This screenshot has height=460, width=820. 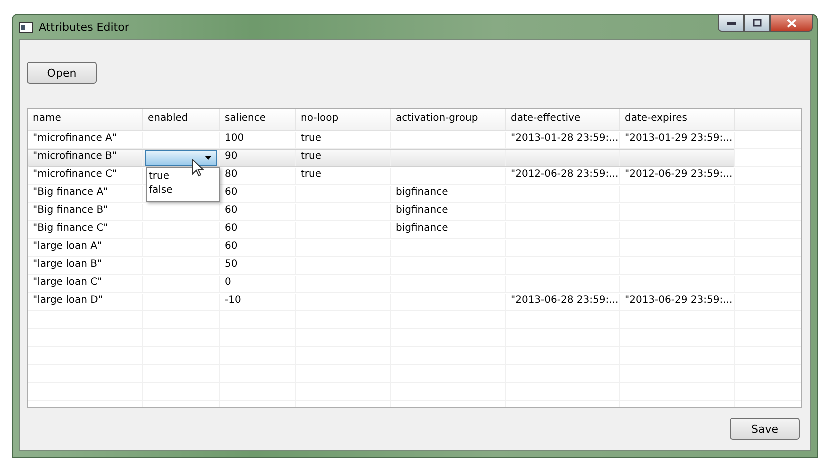 I want to click on maximize-button, so click(x=757, y=23).